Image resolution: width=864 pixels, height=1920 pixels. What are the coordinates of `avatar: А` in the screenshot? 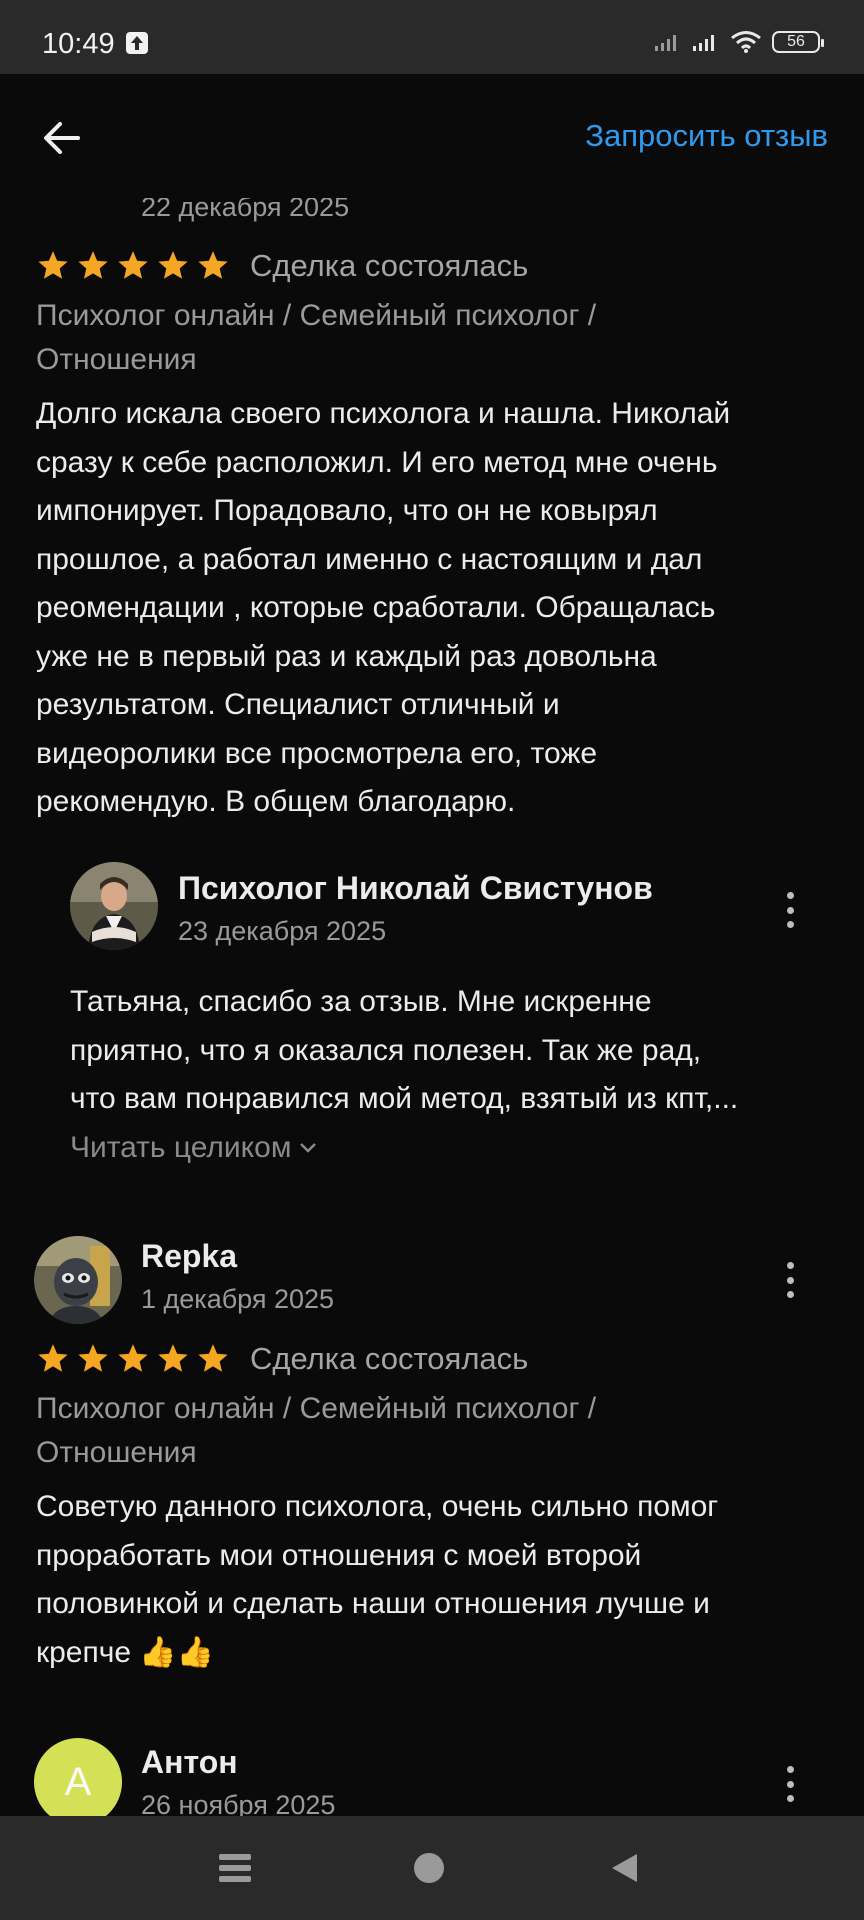 It's located at (78, 1777).